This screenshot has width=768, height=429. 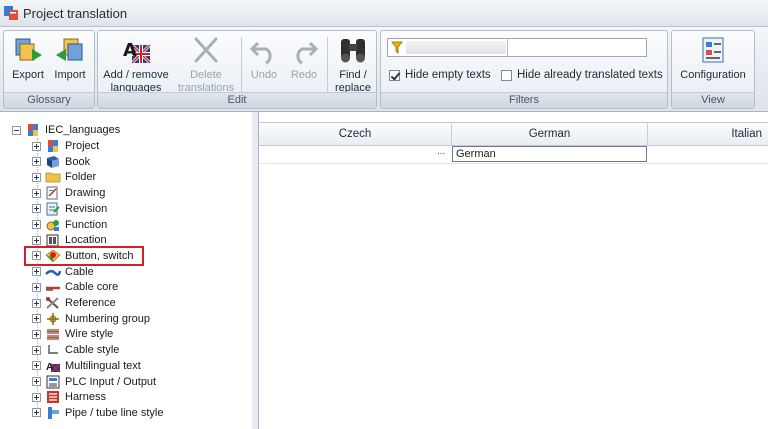 What do you see at coordinates (397, 47) in the screenshot?
I see `filter-funnel-icon` at bounding box center [397, 47].